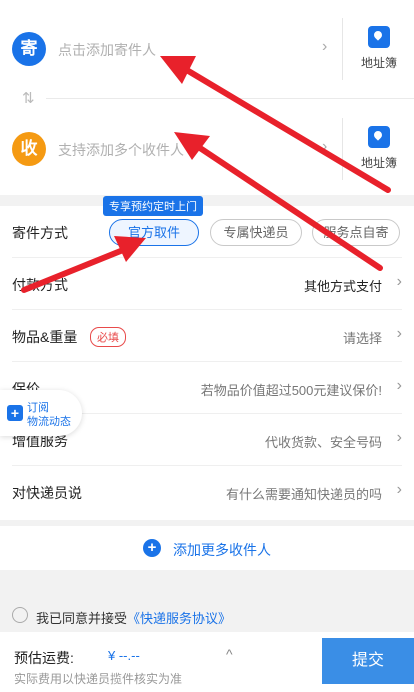 Image resolution: width=414 pixels, height=692 pixels. I want to click on value-added-value: 代收货款、安全号码, so click(323, 442).